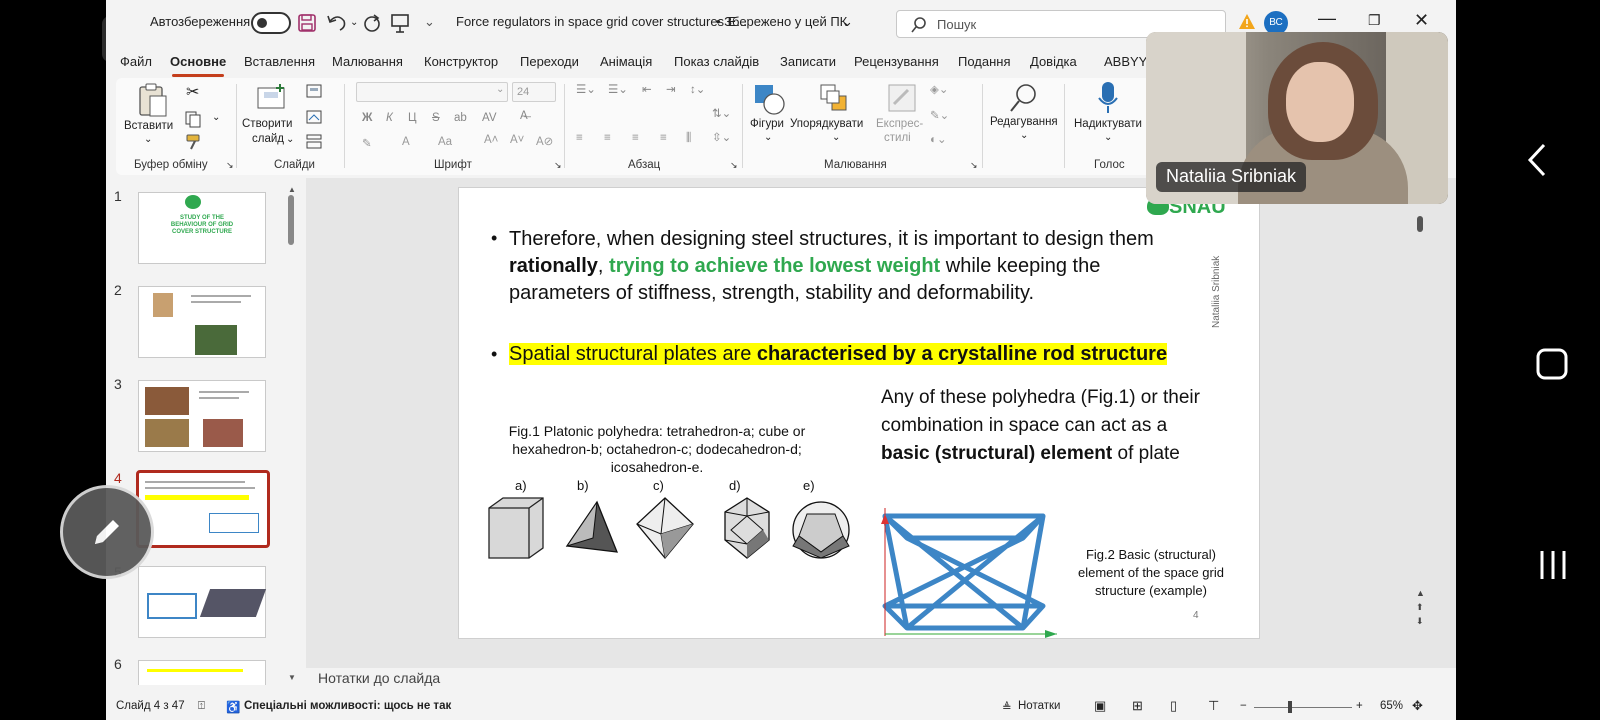  I want to click on char-spacing-button: ab, so click(460, 118).